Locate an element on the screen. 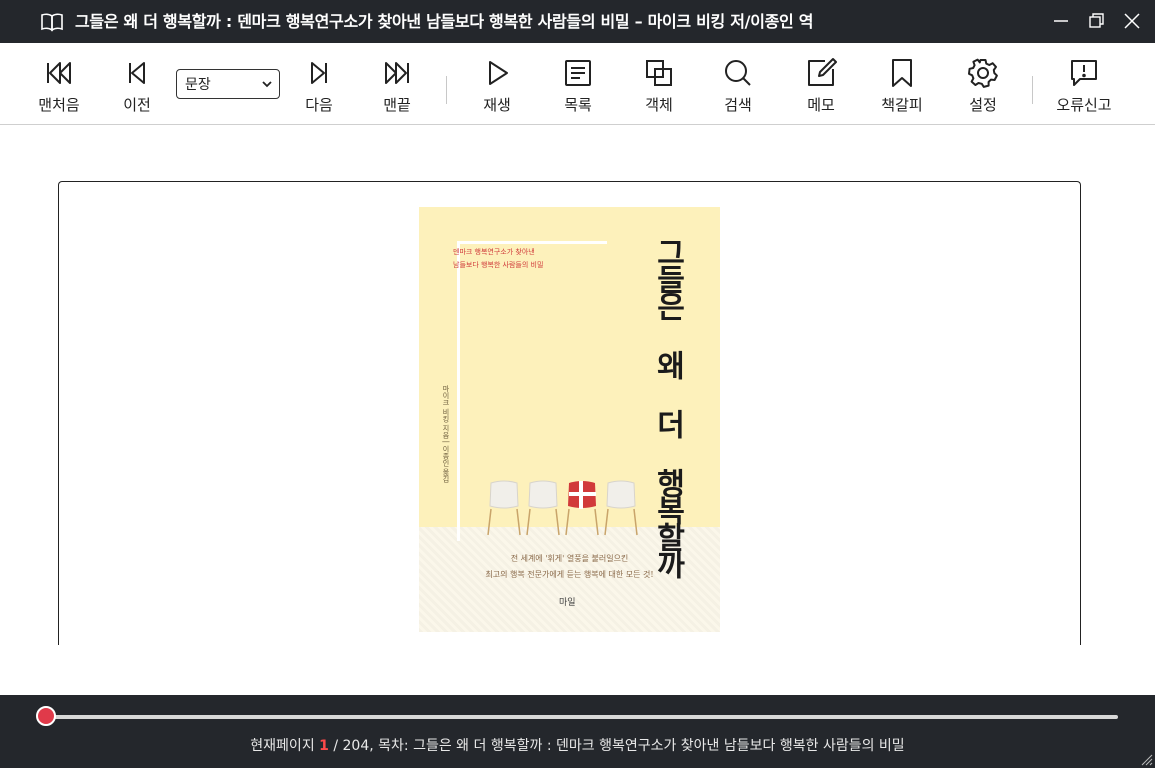 This screenshot has width=1155, height=768. report-error-button: 오류신고 is located at coordinates (1084, 83).